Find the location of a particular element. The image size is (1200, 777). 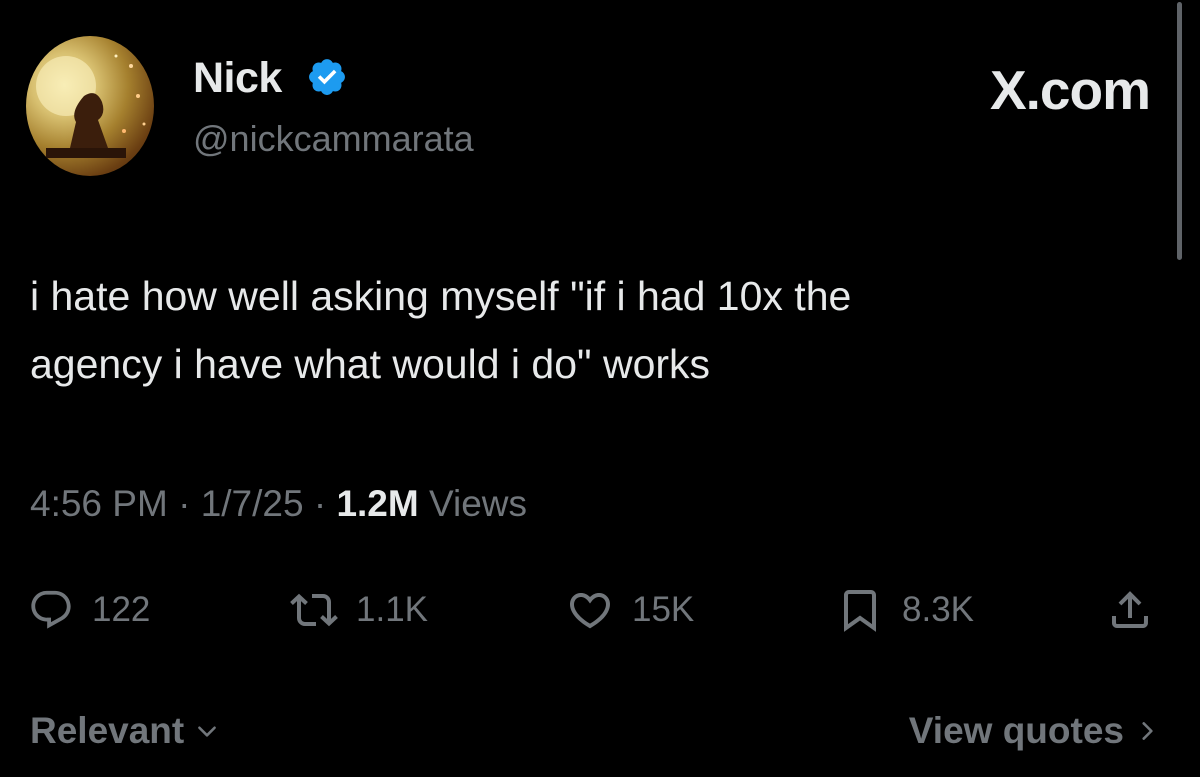

views-label: Views is located at coordinates (478, 503).